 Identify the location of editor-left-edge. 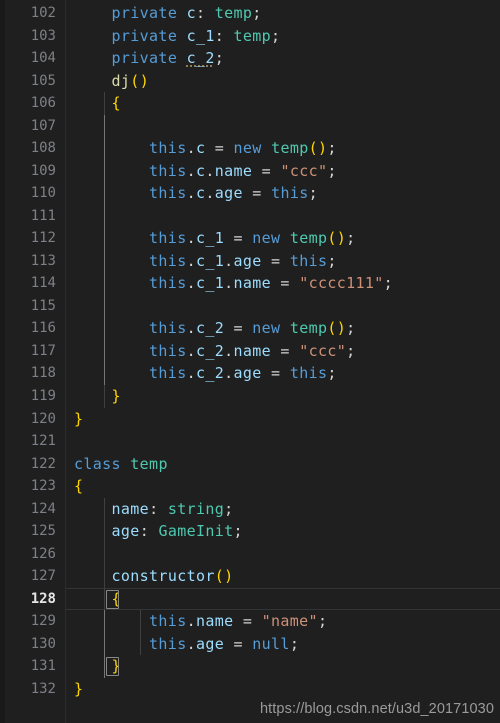
(2, 361).